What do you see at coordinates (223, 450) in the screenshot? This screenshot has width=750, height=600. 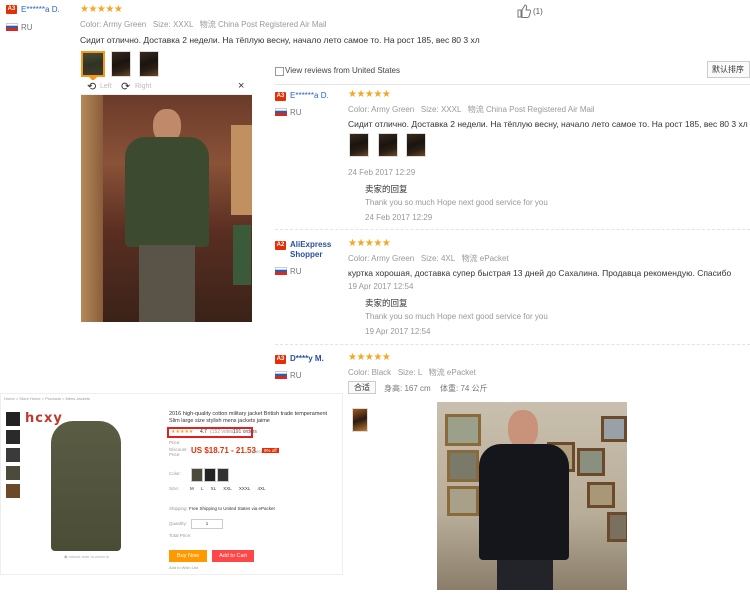 I see `product-price: US $18.71 - 21.53` at bounding box center [223, 450].